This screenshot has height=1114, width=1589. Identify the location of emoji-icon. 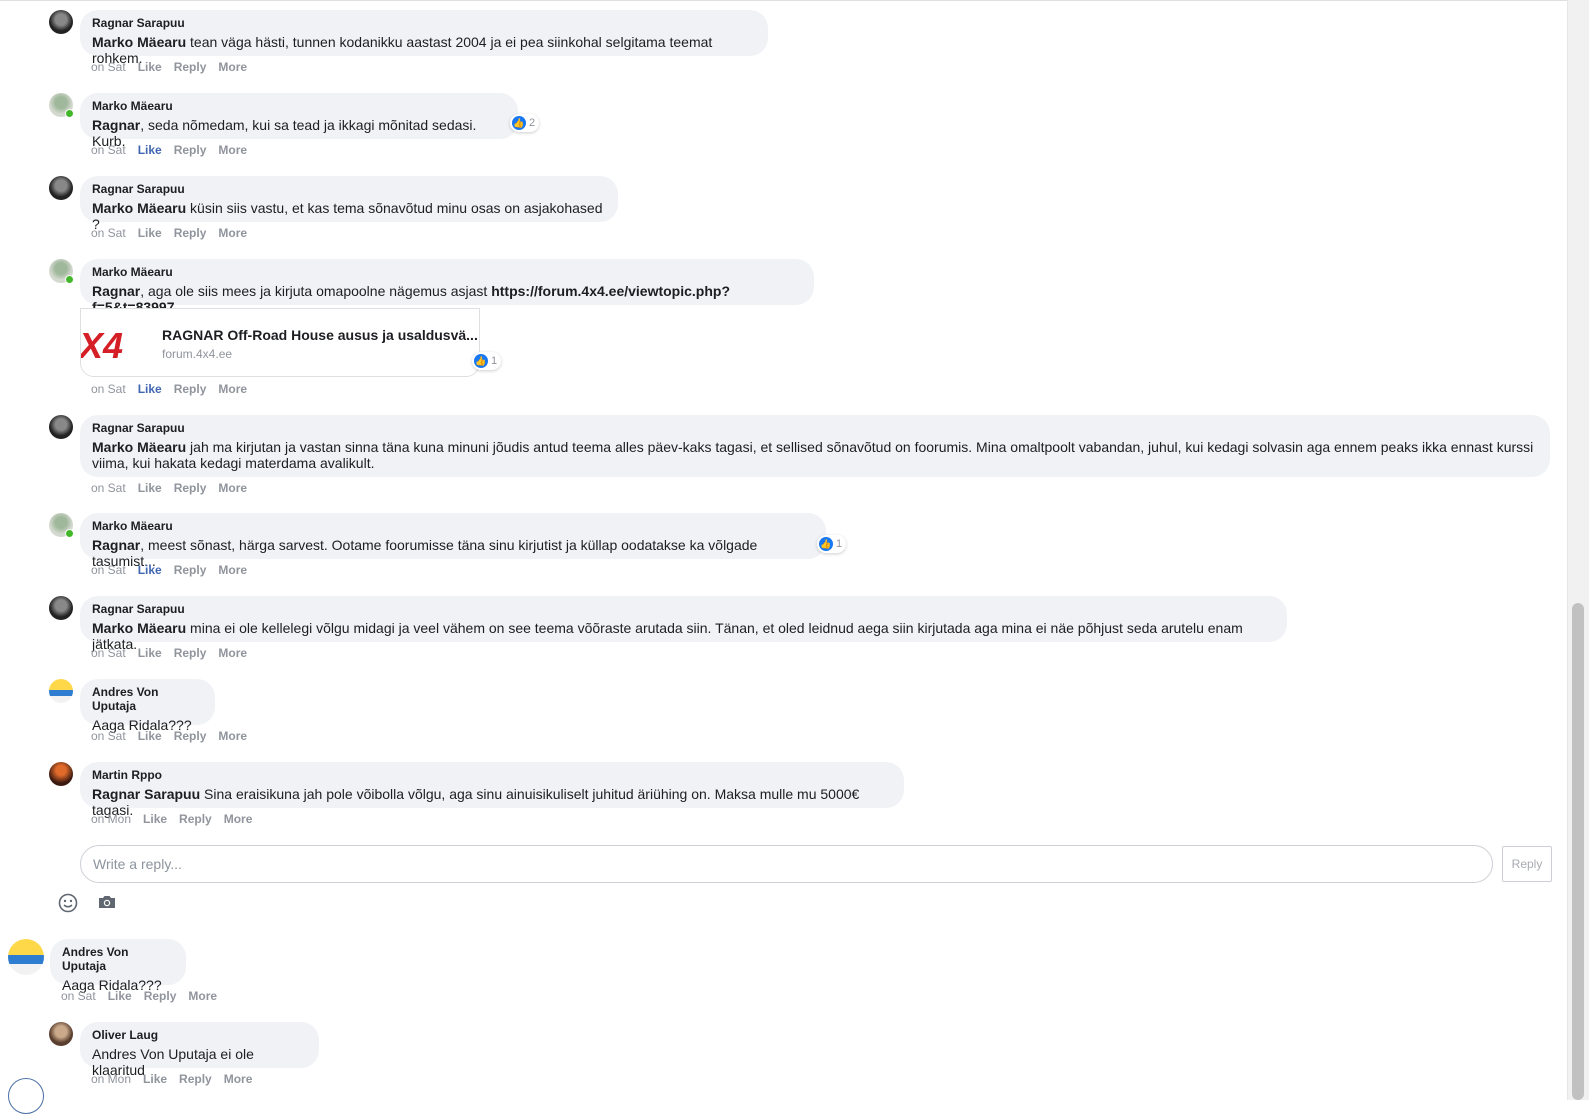
(68, 903).